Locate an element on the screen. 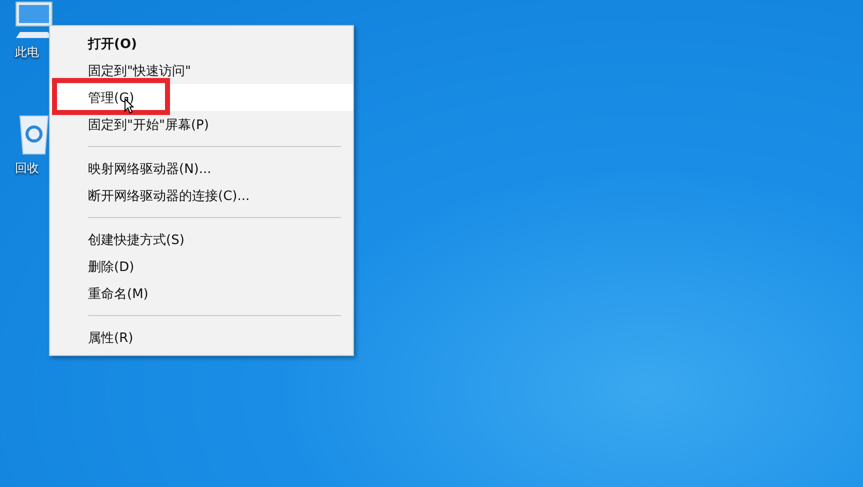  menu-item: 固定到"开始"屏幕(P) is located at coordinates (201, 124).